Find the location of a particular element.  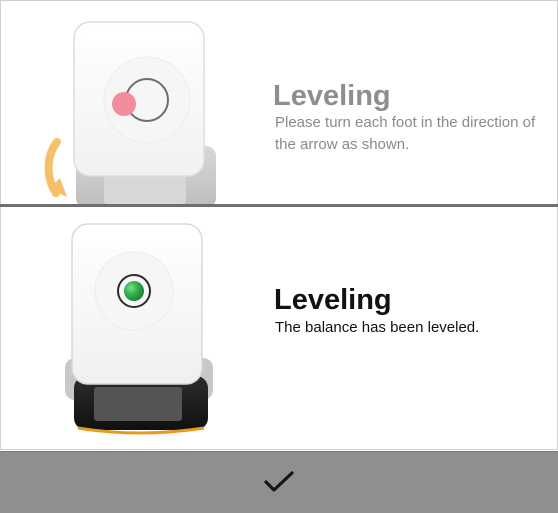

checkmark-icon is located at coordinates (279, 482).